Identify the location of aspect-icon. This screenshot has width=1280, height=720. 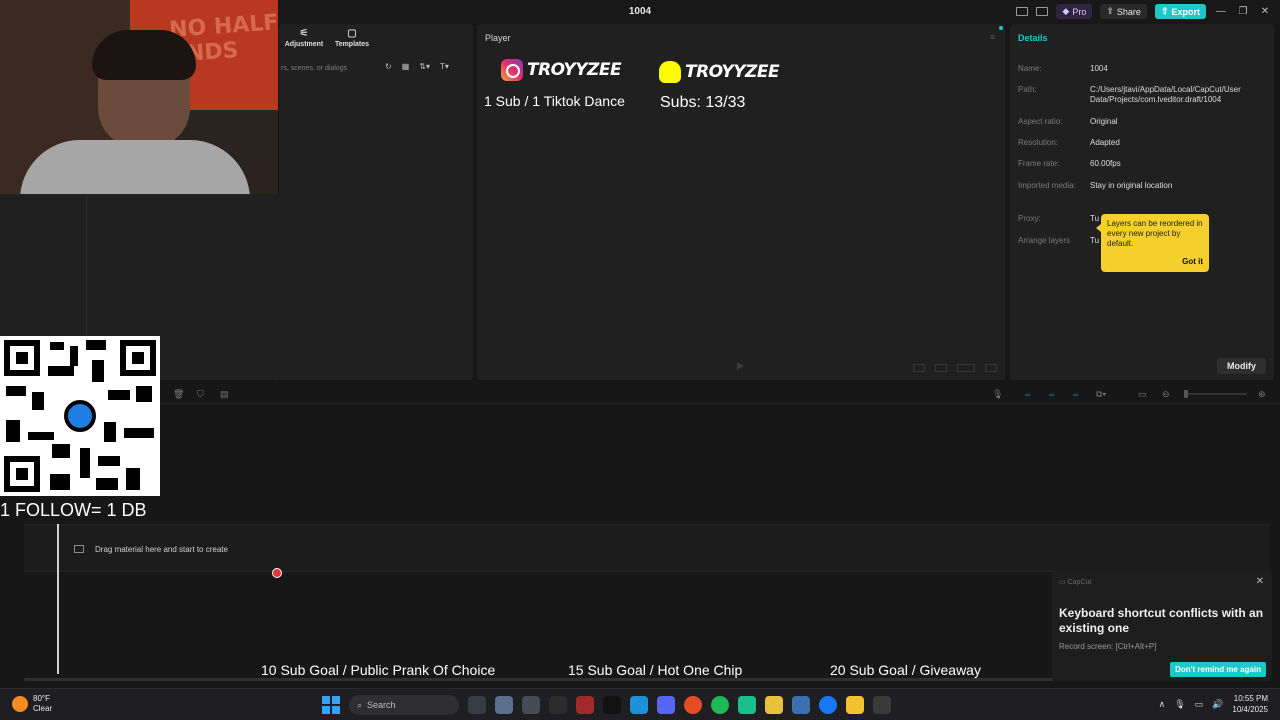
(966, 368).